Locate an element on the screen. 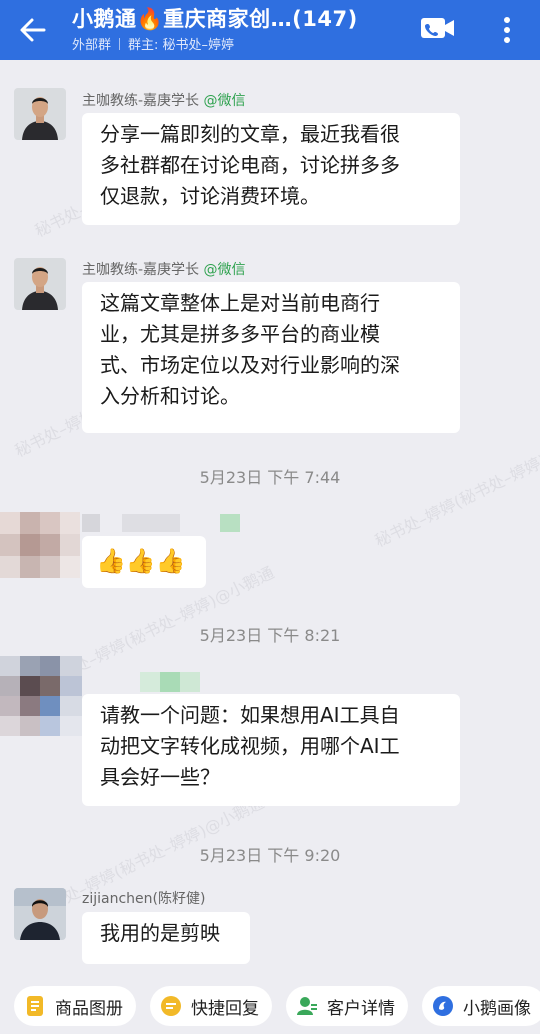  timestamp-divider: 5月23日 下午 9:20 is located at coordinates (270, 855).